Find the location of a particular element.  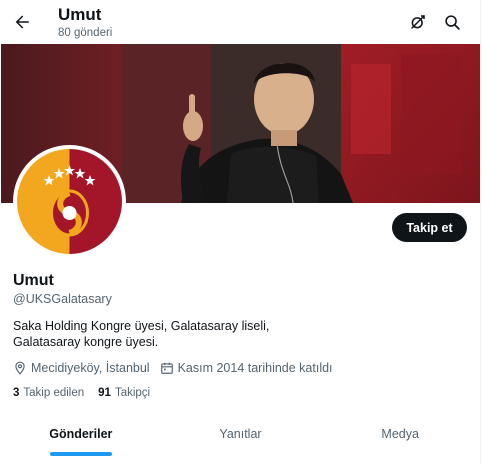

profile-avatar is located at coordinates (69, 201).